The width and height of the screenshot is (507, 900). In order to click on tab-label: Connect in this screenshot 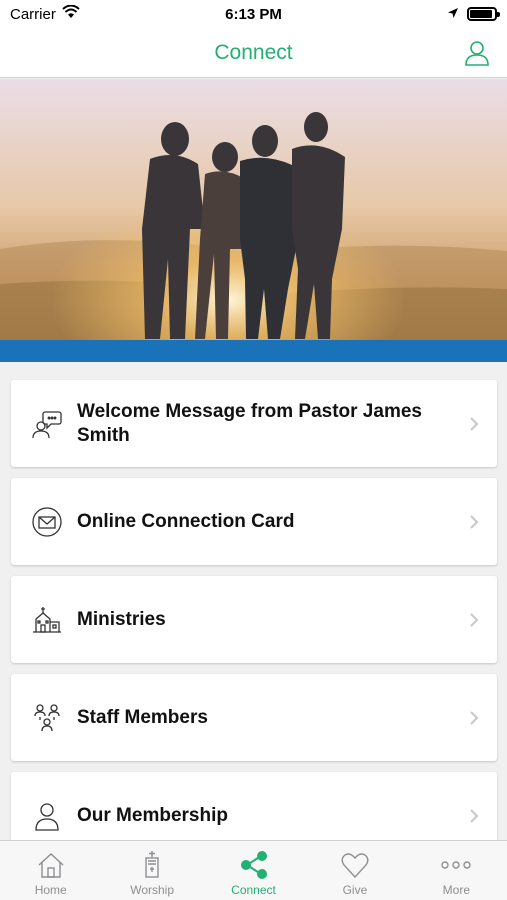, I will do `click(253, 890)`.